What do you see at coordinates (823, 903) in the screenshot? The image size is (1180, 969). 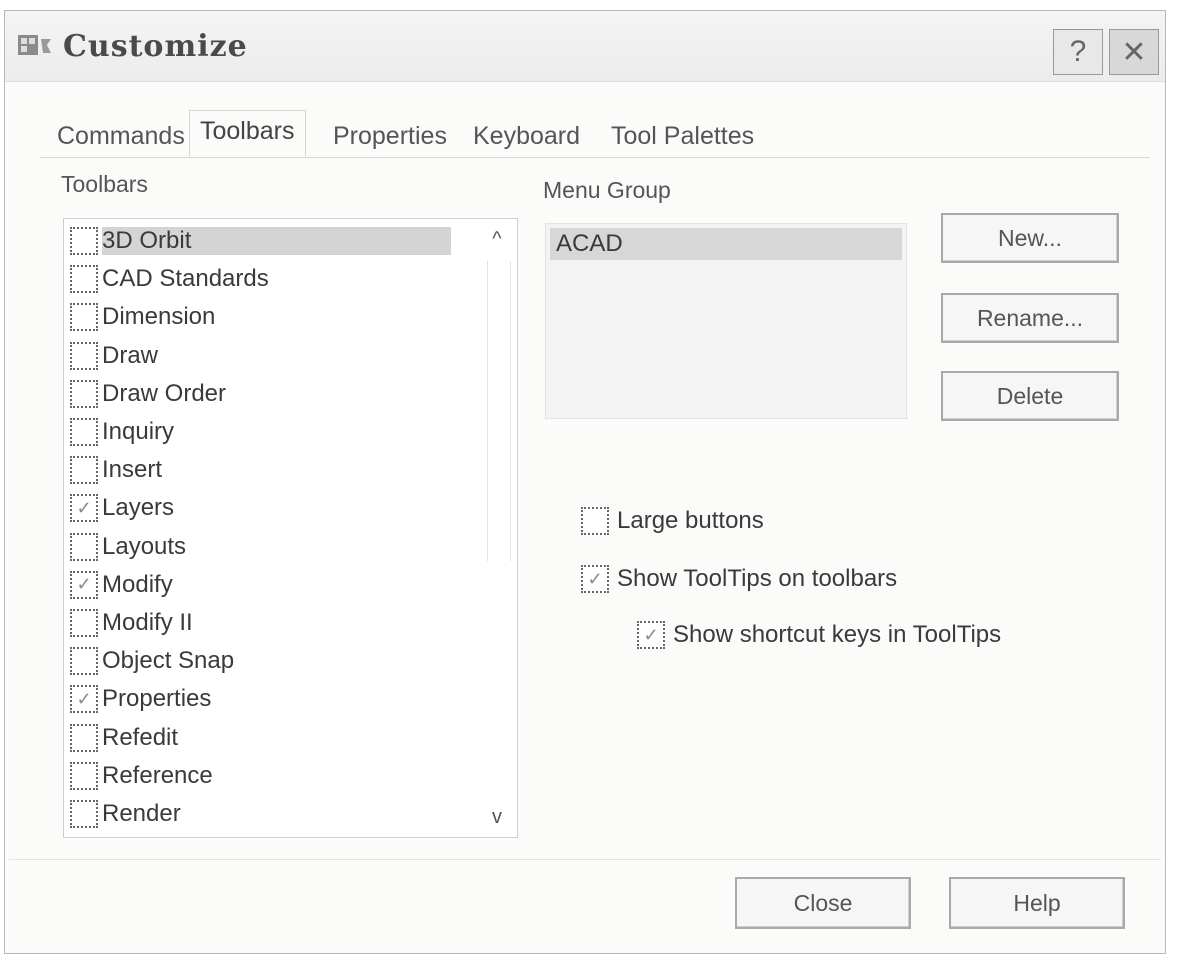 I see `close-button: Close` at bounding box center [823, 903].